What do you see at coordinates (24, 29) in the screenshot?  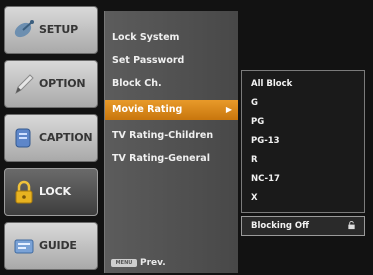 I see `satellite-icon` at bounding box center [24, 29].